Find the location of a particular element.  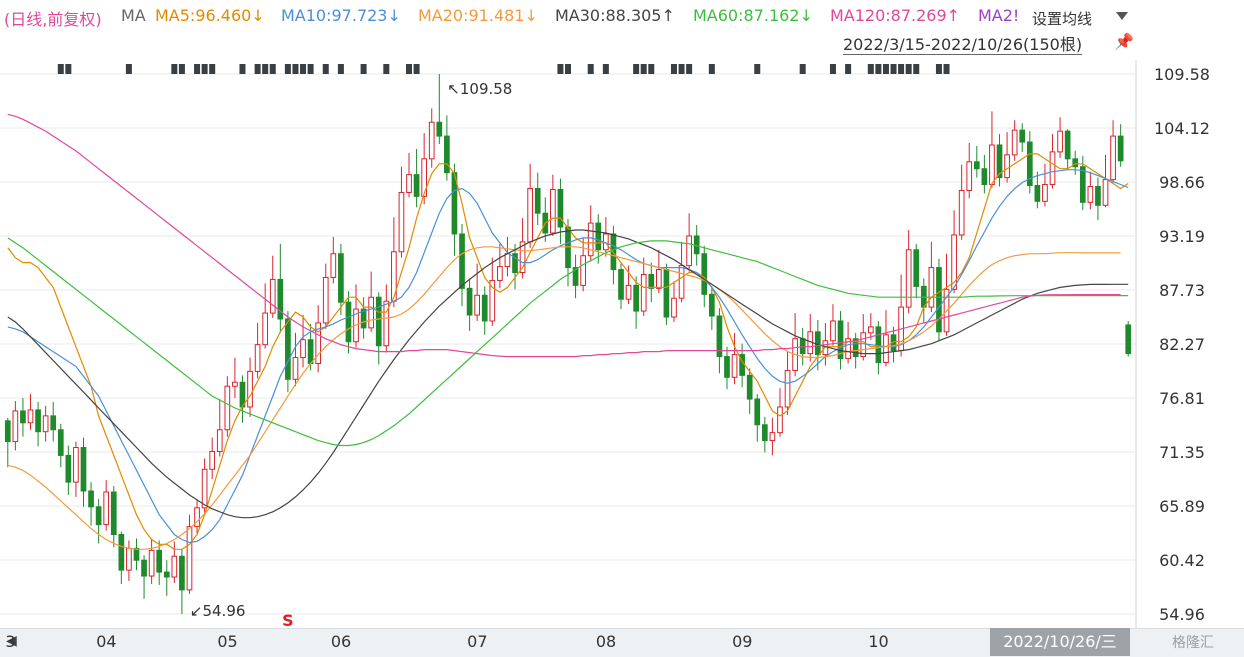

x-tick-label: 07 is located at coordinates (477, 641).